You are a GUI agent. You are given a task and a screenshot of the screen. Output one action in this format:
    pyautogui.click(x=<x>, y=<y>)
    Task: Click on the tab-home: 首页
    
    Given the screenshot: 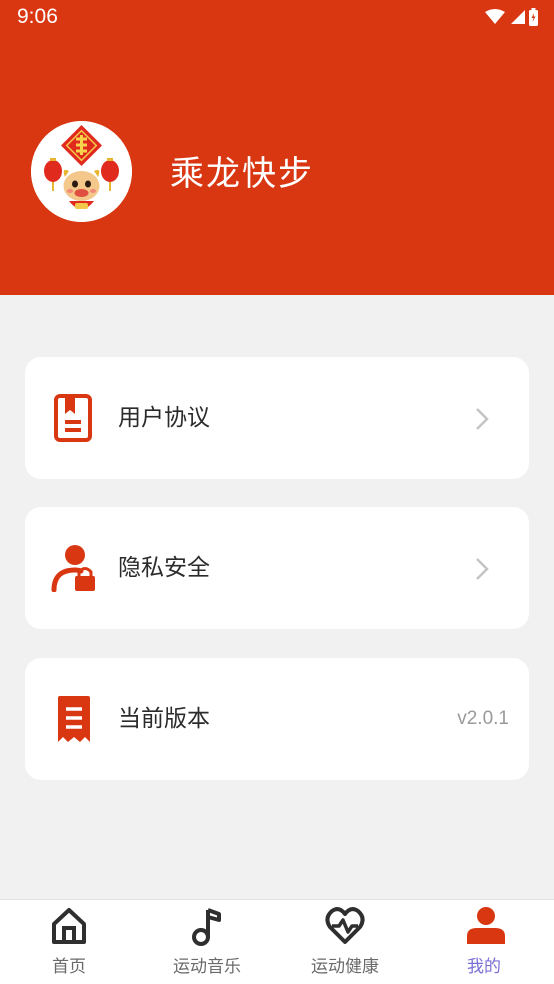 What is the action you would take?
    pyautogui.click(x=69, y=942)
    